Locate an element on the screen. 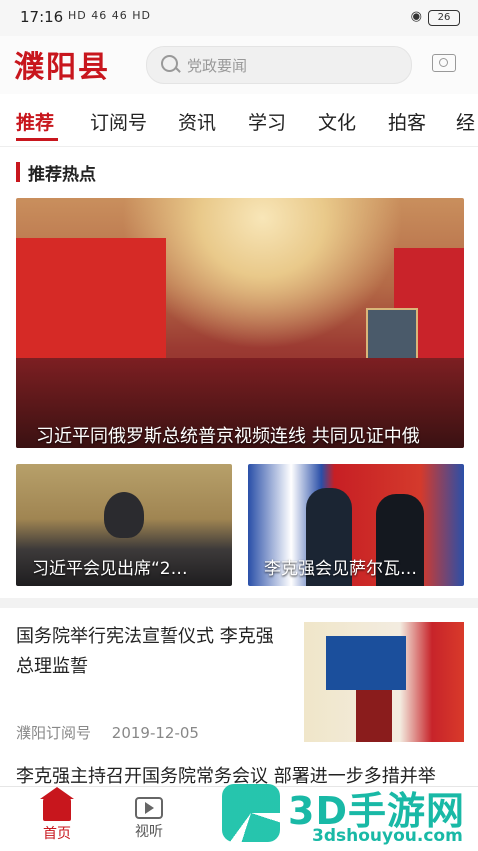 This screenshot has width=478, height=851. watermark-logo-icon is located at coordinates (251, 813).